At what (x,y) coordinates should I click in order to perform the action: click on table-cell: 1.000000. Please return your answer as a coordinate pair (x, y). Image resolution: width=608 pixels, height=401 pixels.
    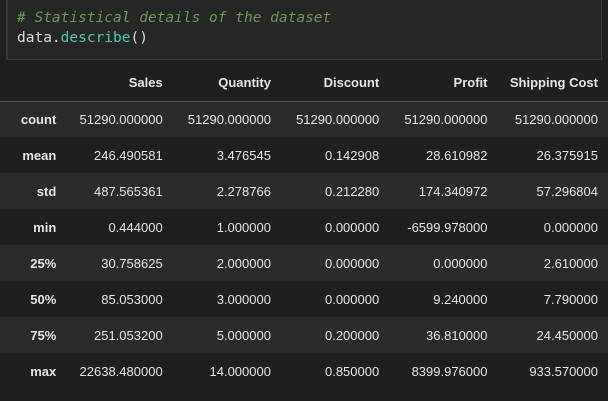
    Looking at the image, I should click on (243, 227).